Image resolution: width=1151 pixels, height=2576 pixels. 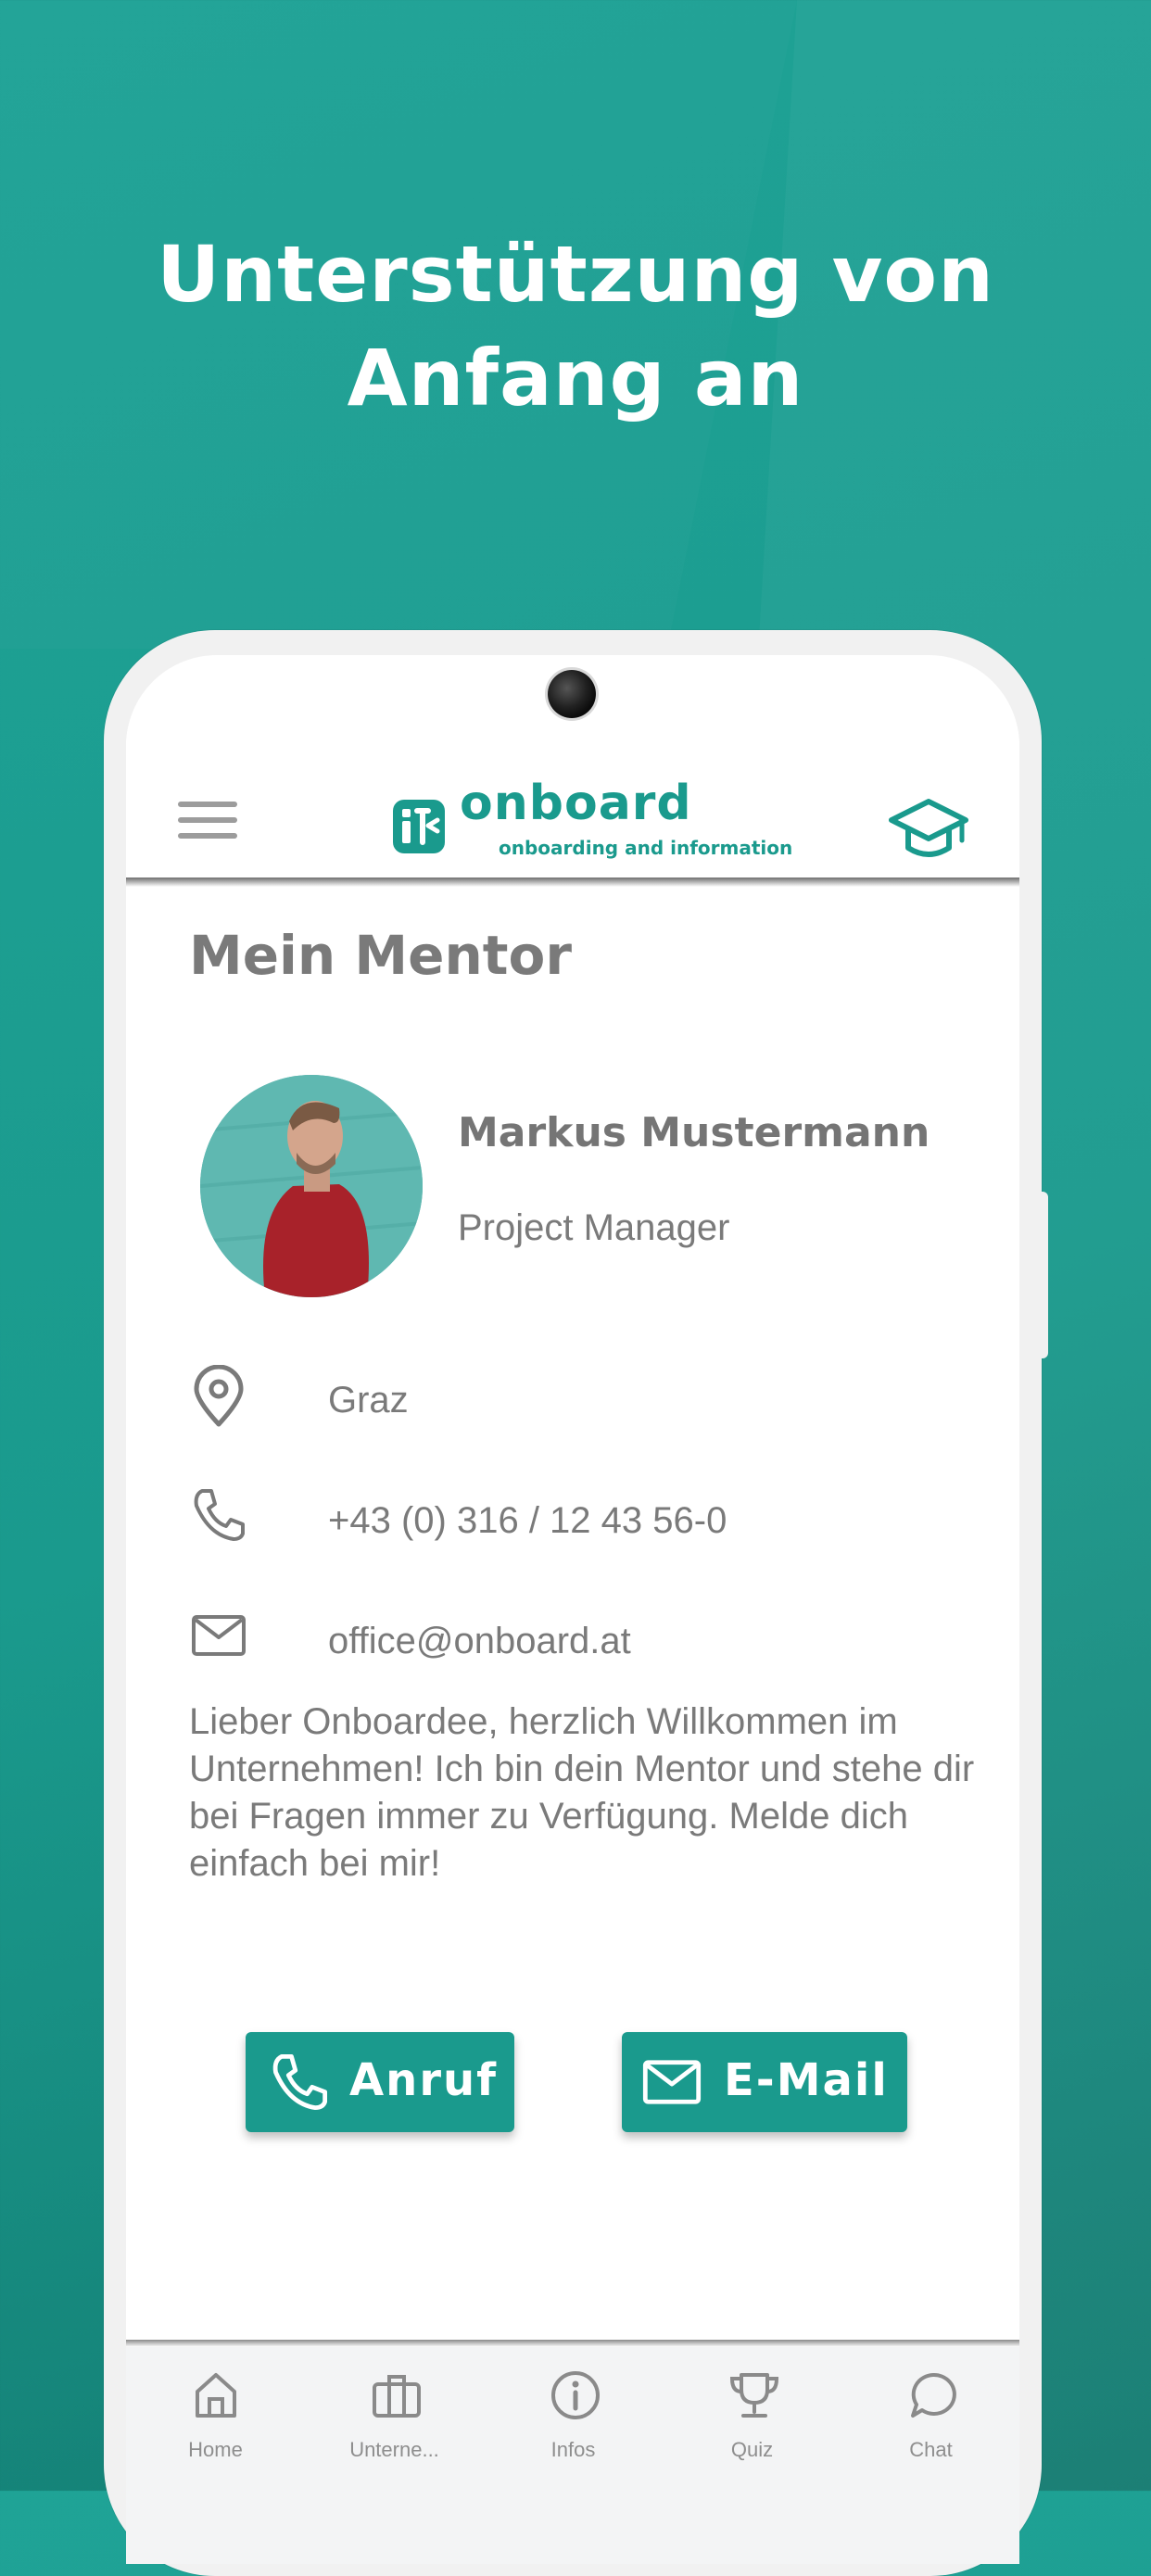 I want to click on logo-subtitle: onboarding and information, so click(x=646, y=848).